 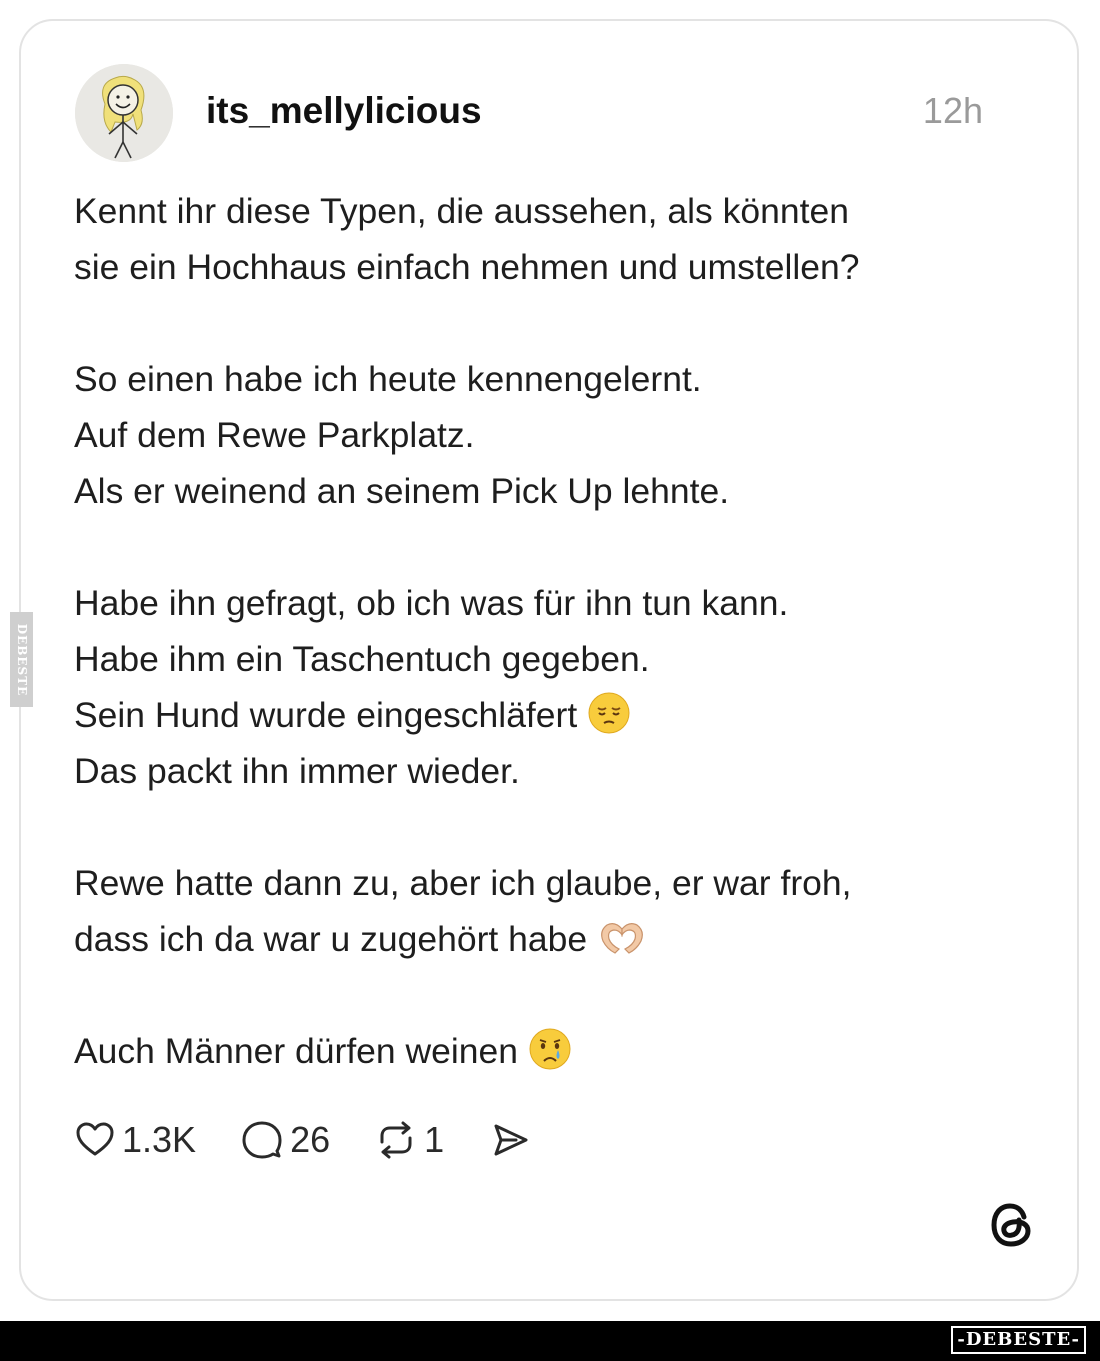 What do you see at coordinates (1012, 1227) in the screenshot?
I see `threads-logo-icon` at bounding box center [1012, 1227].